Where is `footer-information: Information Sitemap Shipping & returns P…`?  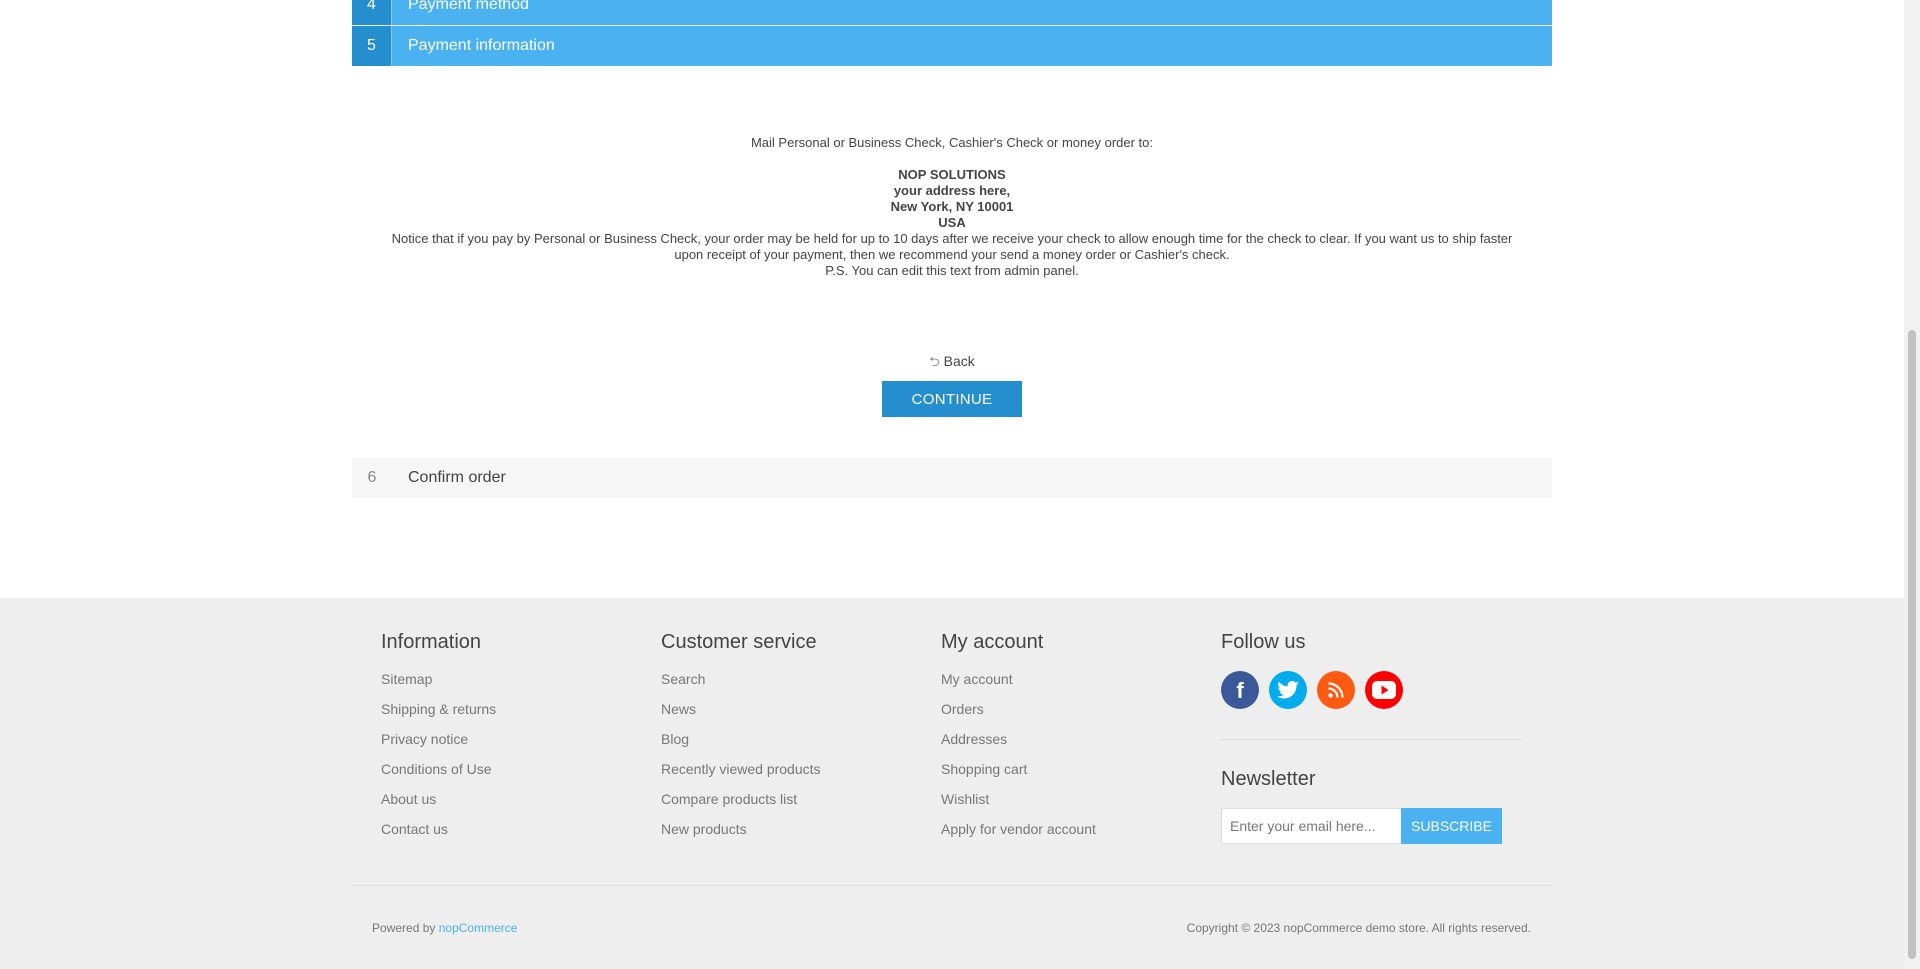 footer-information: Information Sitemap Shipping & returns P… is located at coordinates (511, 741).